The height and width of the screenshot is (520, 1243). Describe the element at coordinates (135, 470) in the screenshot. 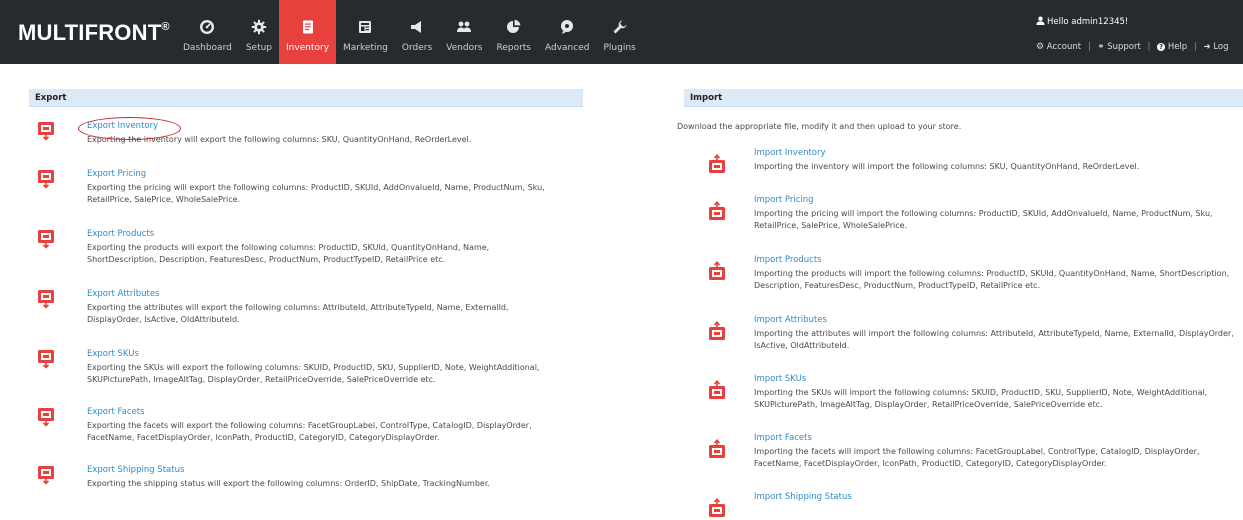

I see `export-link: Export Shipping Status` at that location.